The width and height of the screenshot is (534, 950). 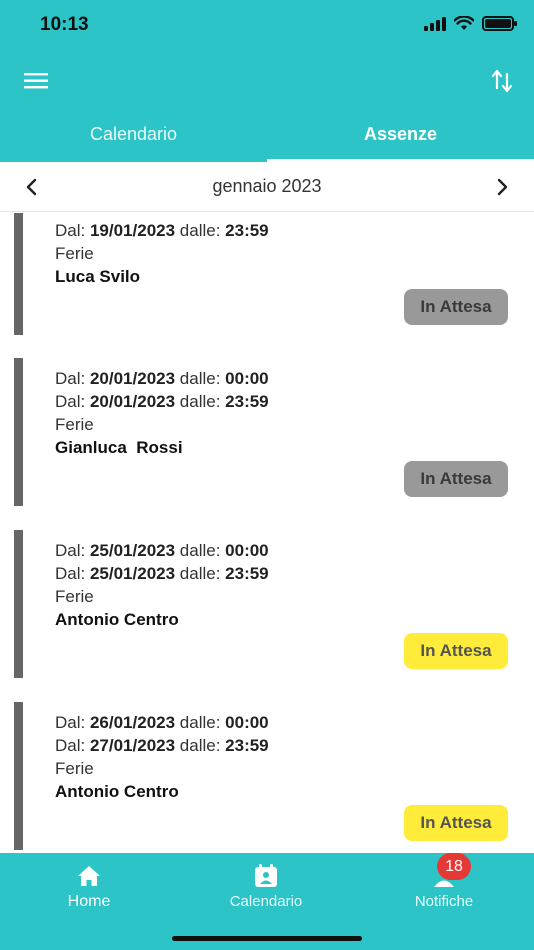 I want to click on tab-bar: Calendario Assenze, so click(x=267, y=134).